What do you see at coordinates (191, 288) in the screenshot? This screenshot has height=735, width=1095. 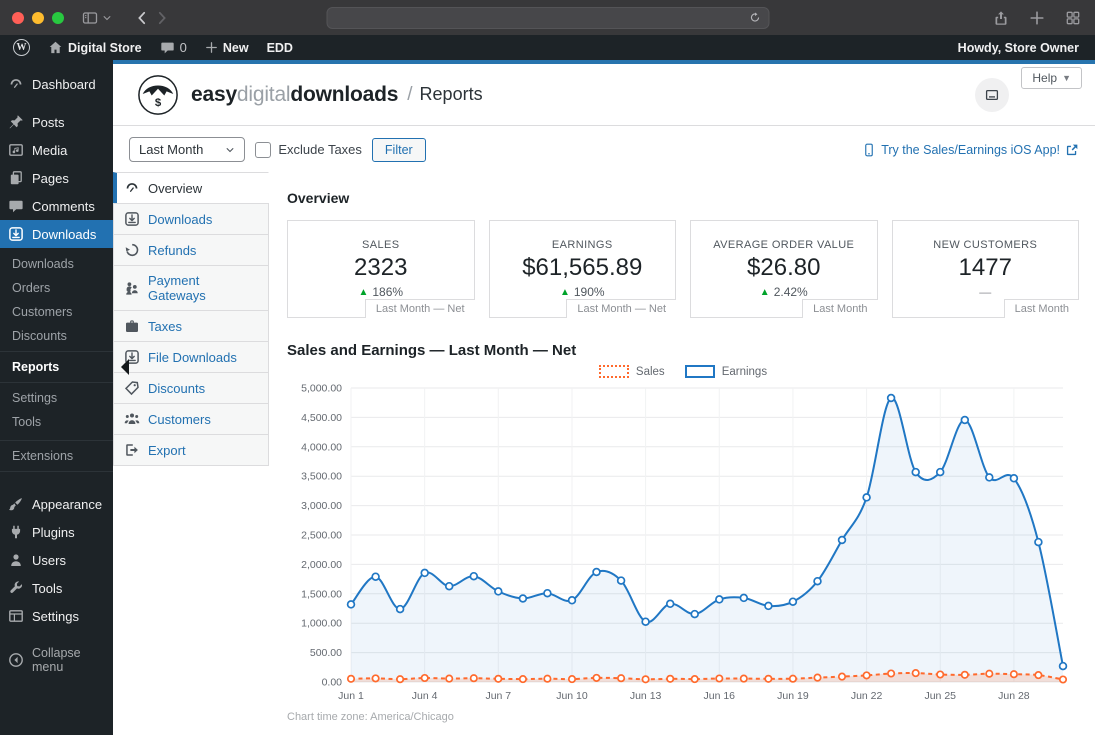 I see `tab-payment-gateways: Payment Gateways` at bounding box center [191, 288].